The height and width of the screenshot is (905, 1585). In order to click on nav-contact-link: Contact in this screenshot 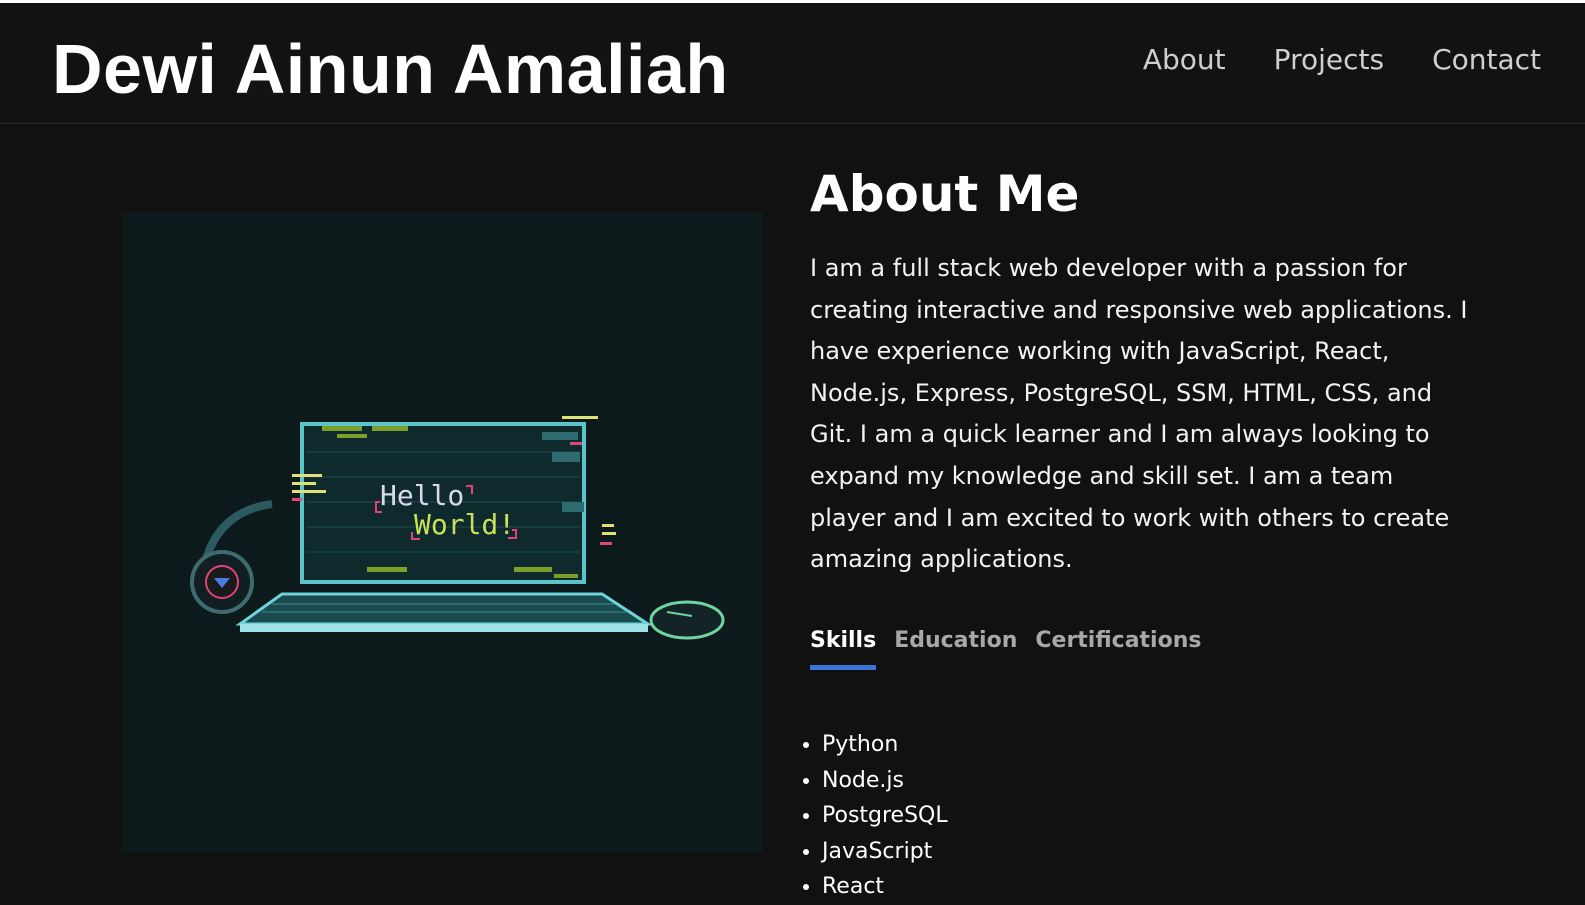, I will do `click(1486, 59)`.